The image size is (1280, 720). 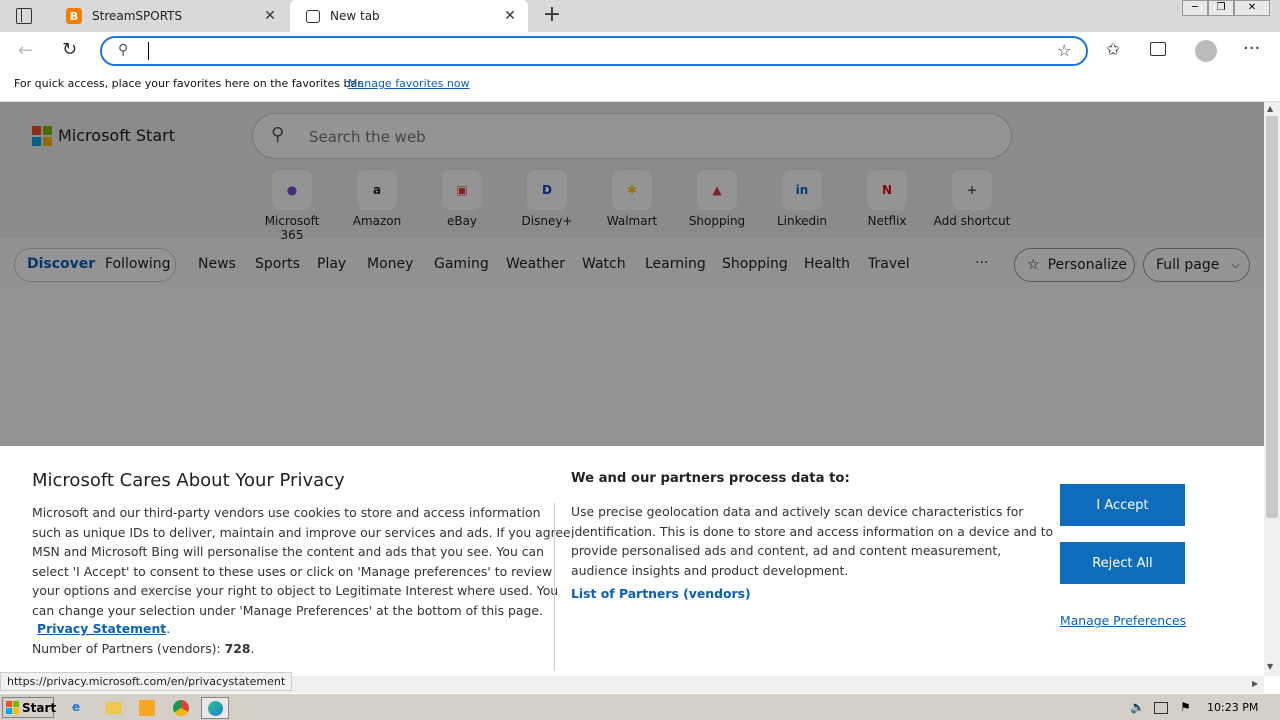 I want to click on privacy-statement-link: Privacy Statement, so click(x=101, y=628).